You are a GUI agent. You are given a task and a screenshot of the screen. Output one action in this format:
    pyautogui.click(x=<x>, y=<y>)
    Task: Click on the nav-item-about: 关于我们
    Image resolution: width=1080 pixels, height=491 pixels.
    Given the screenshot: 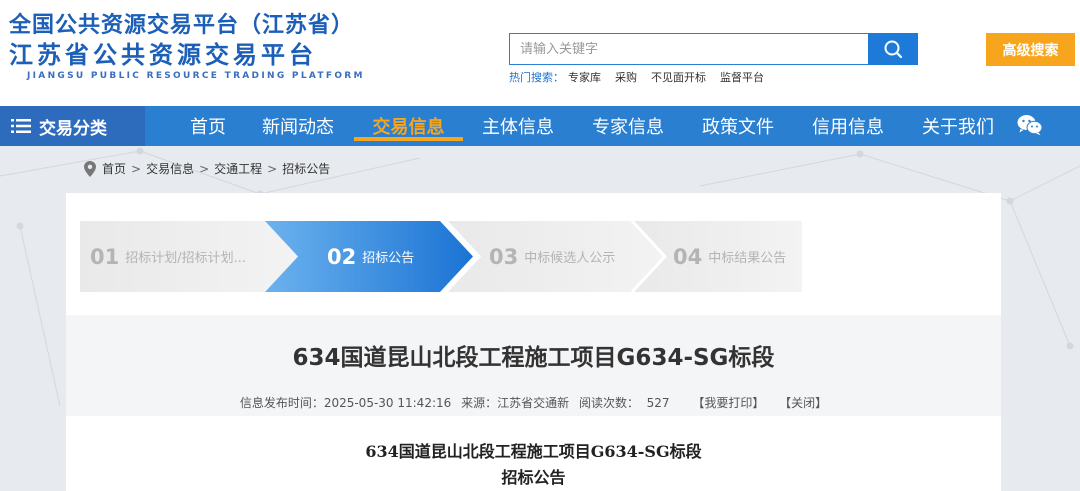 What is the action you would take?
    pyautogui.click(x=958, y=126)
    